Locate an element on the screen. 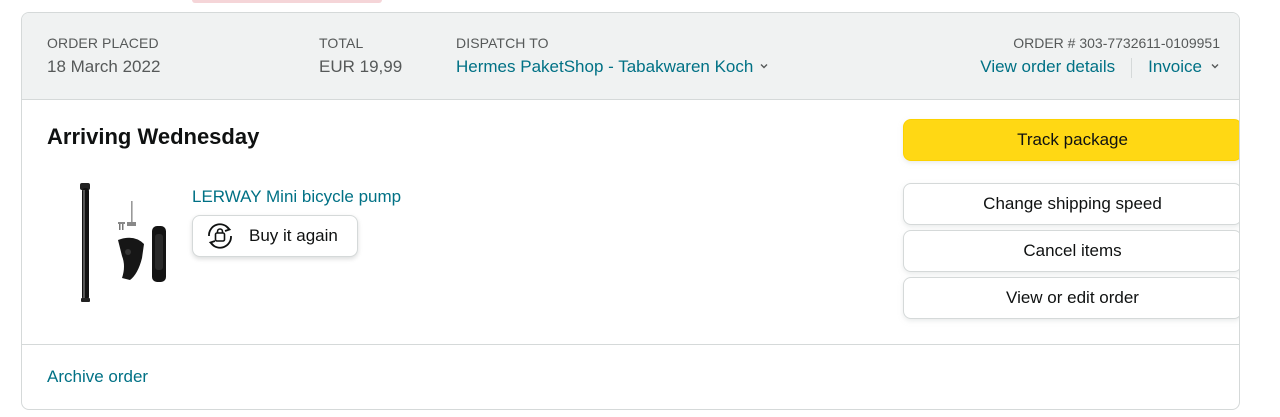  links-divider is located at coordinates (1132, 67).